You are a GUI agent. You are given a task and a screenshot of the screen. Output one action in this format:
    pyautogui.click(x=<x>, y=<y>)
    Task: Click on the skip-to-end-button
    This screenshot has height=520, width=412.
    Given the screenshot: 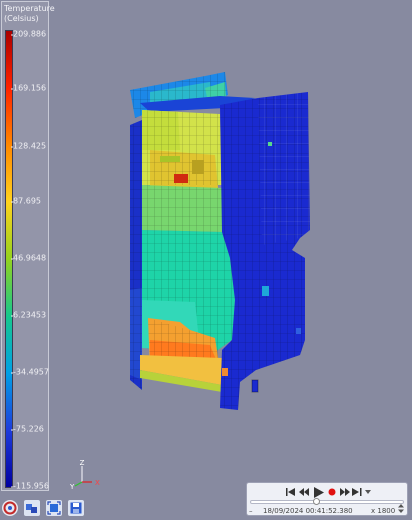 What is the action you would take?
    pyautogui.click(x=357, y=492)
    